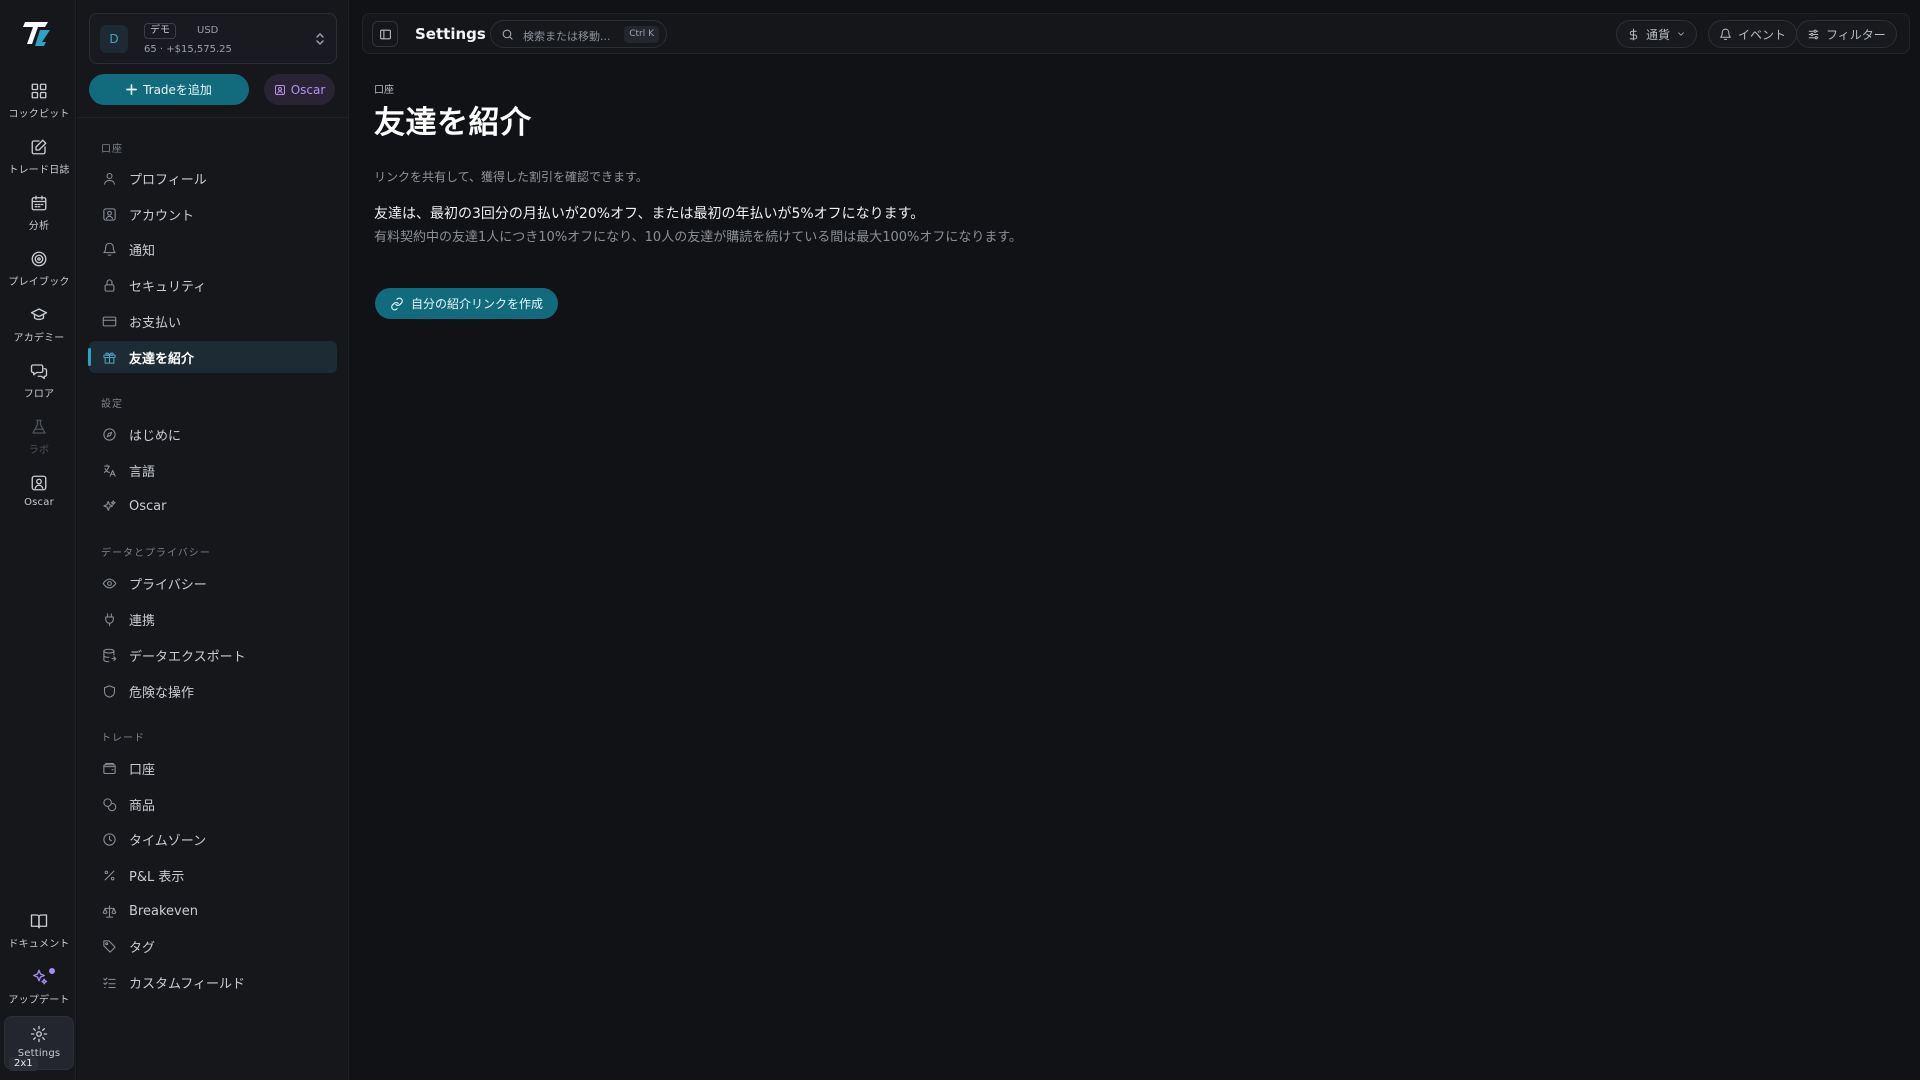 This screenshot has height=1080, width=1920. I want to click on scale-icon, so click(109, 911).